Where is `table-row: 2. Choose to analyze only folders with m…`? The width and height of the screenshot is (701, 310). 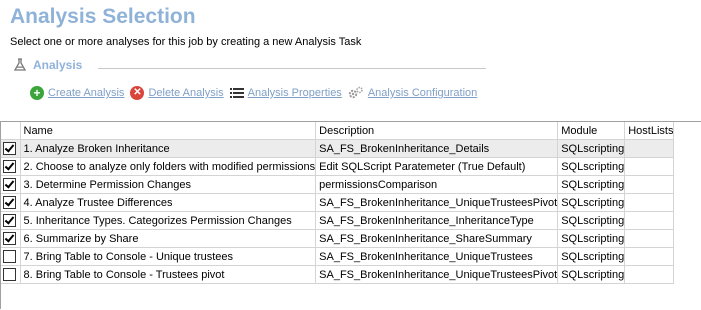 table-row: 2. Choose to analyze only folders with m… is located at coordinates (337, 166).